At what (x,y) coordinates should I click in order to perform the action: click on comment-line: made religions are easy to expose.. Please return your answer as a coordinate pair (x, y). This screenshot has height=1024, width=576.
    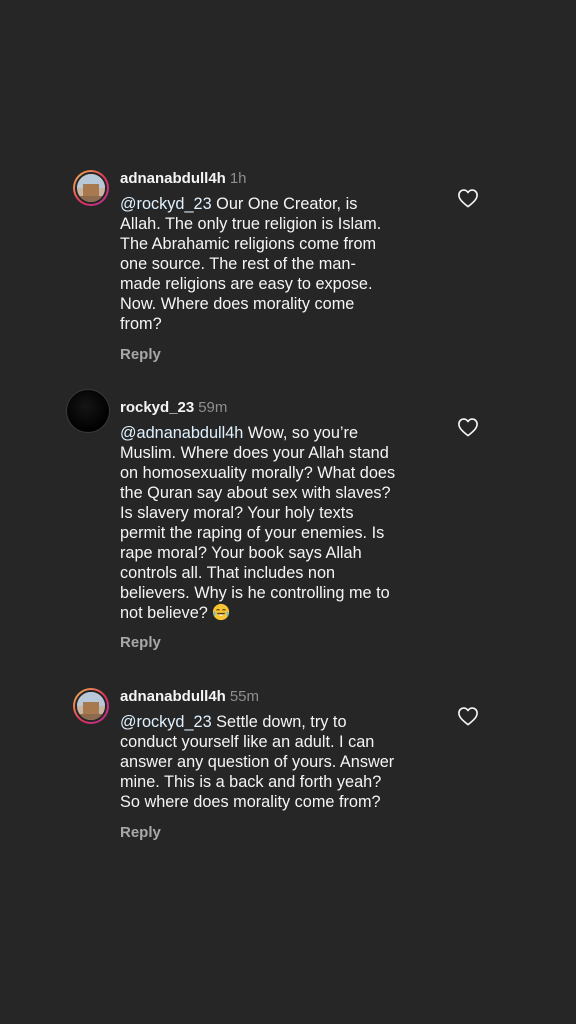
    Looking at the image, I should click on (246, 284).